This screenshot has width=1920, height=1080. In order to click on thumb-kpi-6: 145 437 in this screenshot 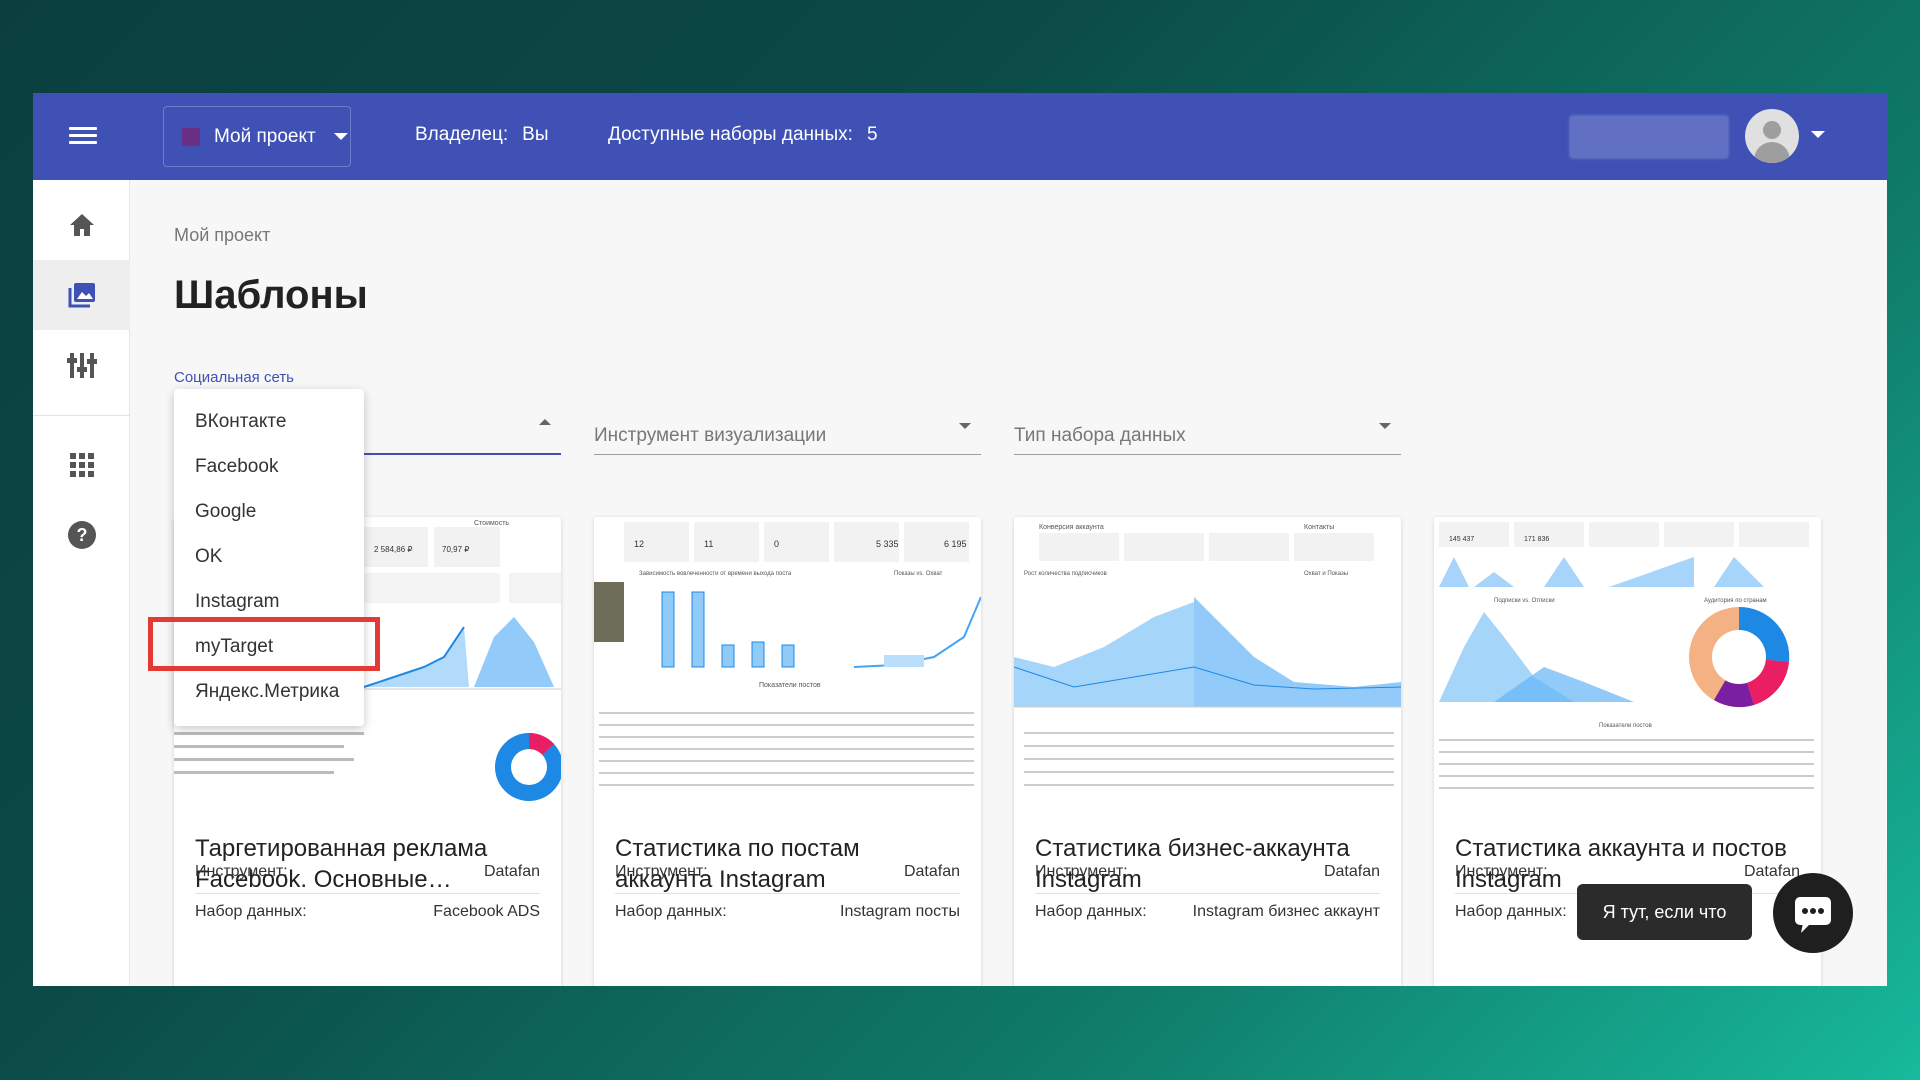, I will do `click(1461, 539)`.